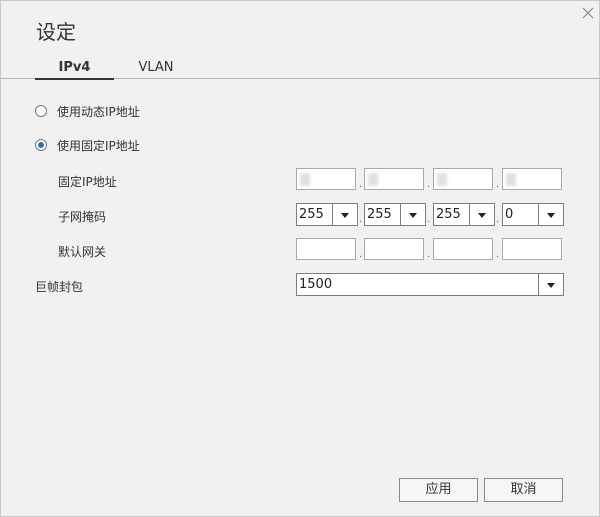 The width and height of the screenshot is (600, 517). I want to click on subnet-mask-select-4: 0, so click(533, 214).